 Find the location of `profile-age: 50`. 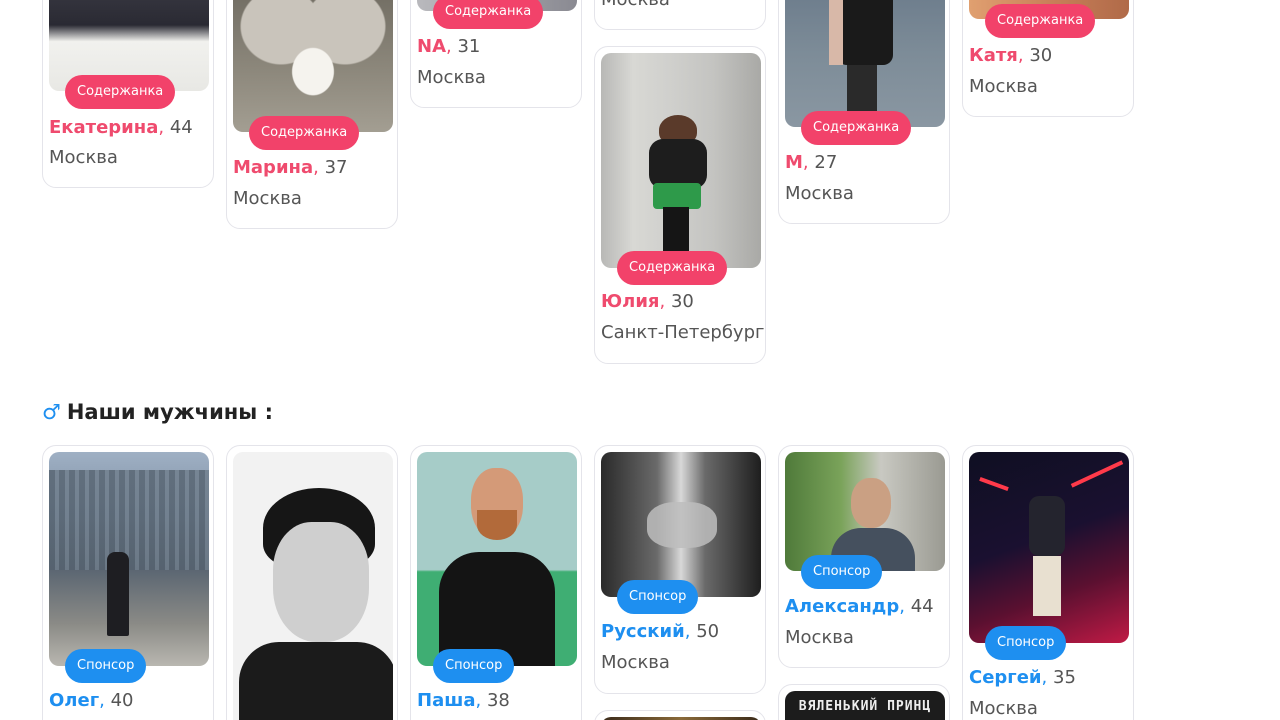

profile-age: 50 is located at coordinates (708, 631).